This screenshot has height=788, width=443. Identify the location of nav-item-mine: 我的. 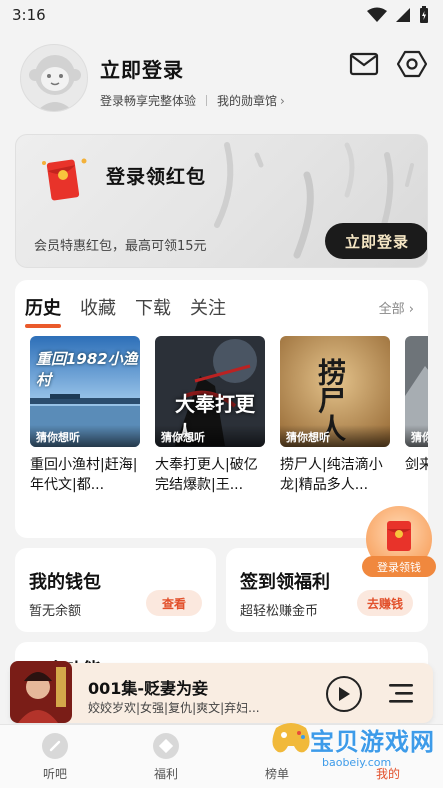
(388, 757).